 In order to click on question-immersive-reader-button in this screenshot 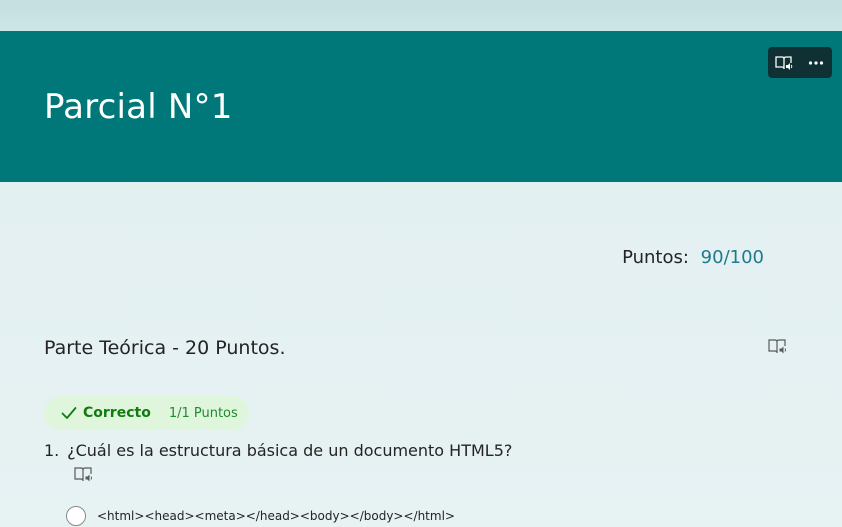, I will do `click(84, 476)`.